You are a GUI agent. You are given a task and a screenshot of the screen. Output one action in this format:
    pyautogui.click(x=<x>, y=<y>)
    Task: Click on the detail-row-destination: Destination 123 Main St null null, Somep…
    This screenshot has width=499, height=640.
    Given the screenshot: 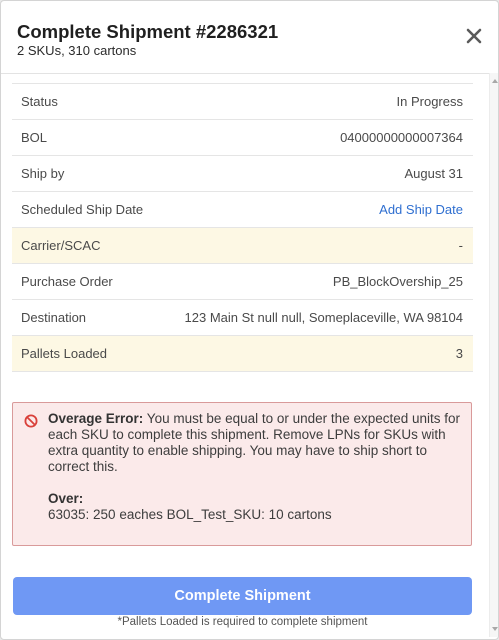 What is the action you would take?
    pyautogui.click(x=242, y=318)
    